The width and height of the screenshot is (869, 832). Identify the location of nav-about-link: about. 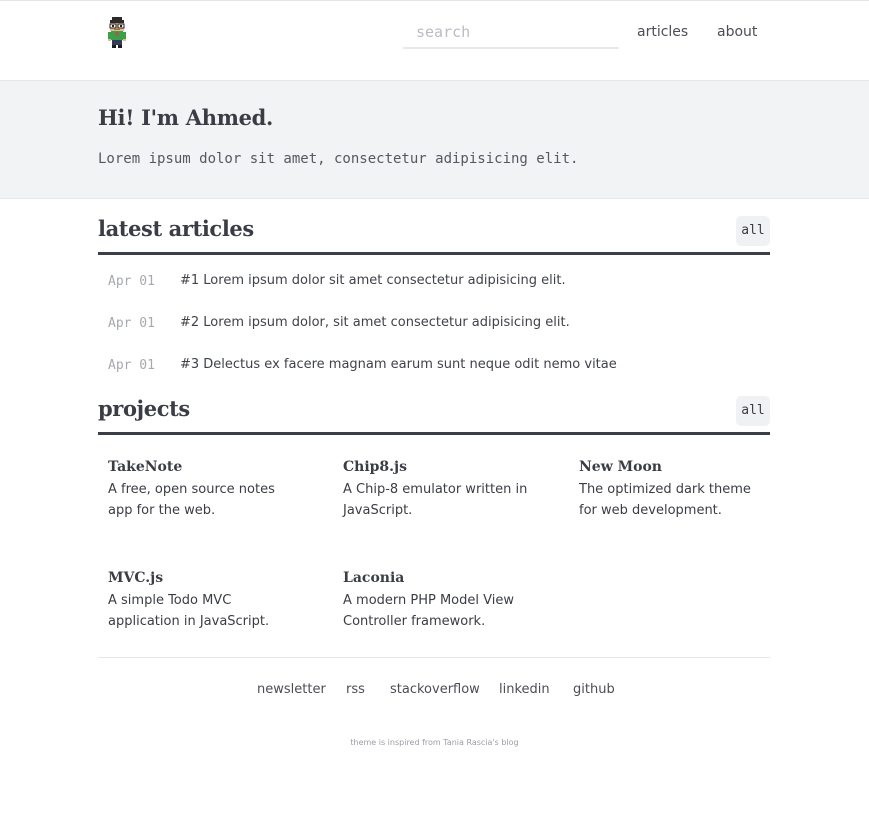
(737, 32).